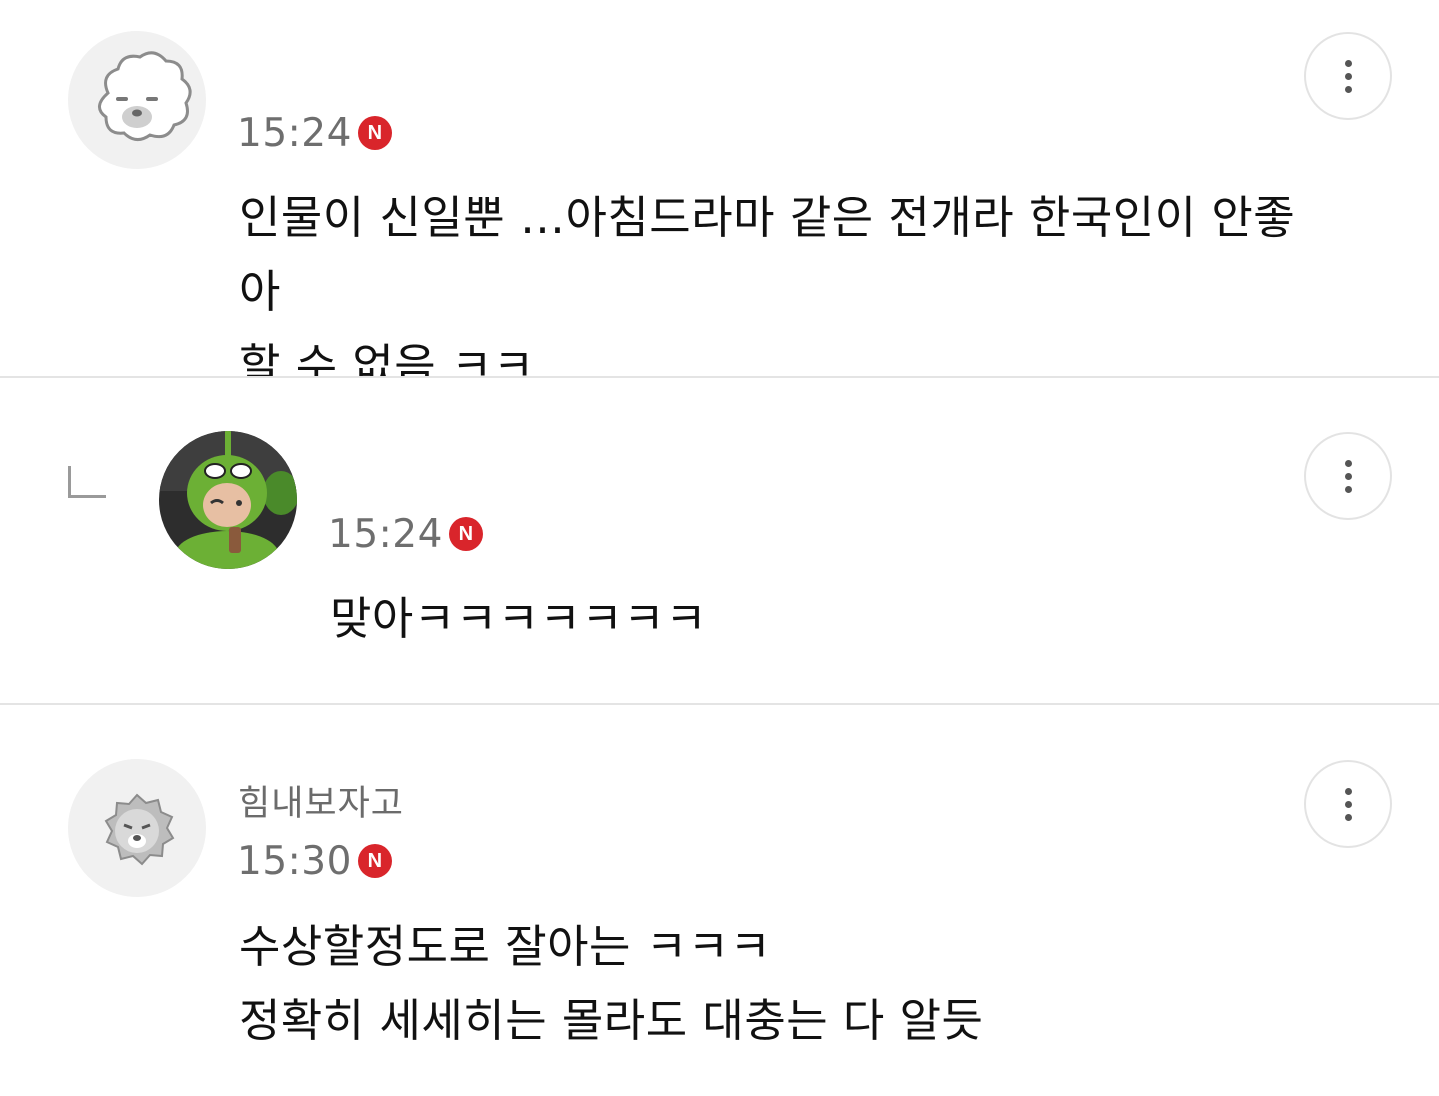 This screenshot has width=1439, height=1096. Describe the element at coordinates (767, 291) in the screenshot. I see `comment-text: 인물이 신일뿐 …아침드라마 같은 전개라 한국인이 안좋아 할 수 없음 ㅋㅋ` at that location.